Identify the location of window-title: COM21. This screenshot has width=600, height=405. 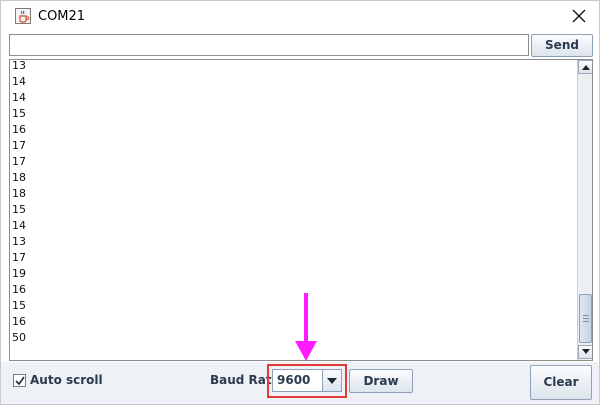
(62, 16).